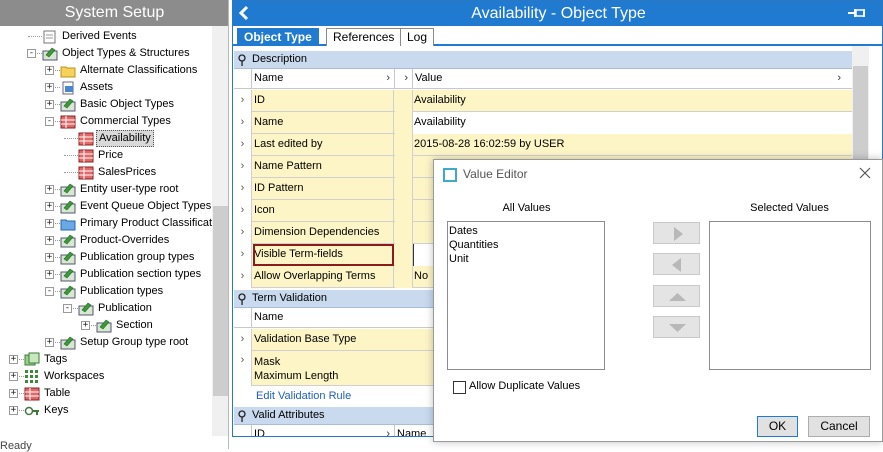 This screenshot has width=883, height=452. What do you see at coordinates (125, 138) in the screenshot?
I see `tree-item-label: Availability` at bounding box center [125, 138].